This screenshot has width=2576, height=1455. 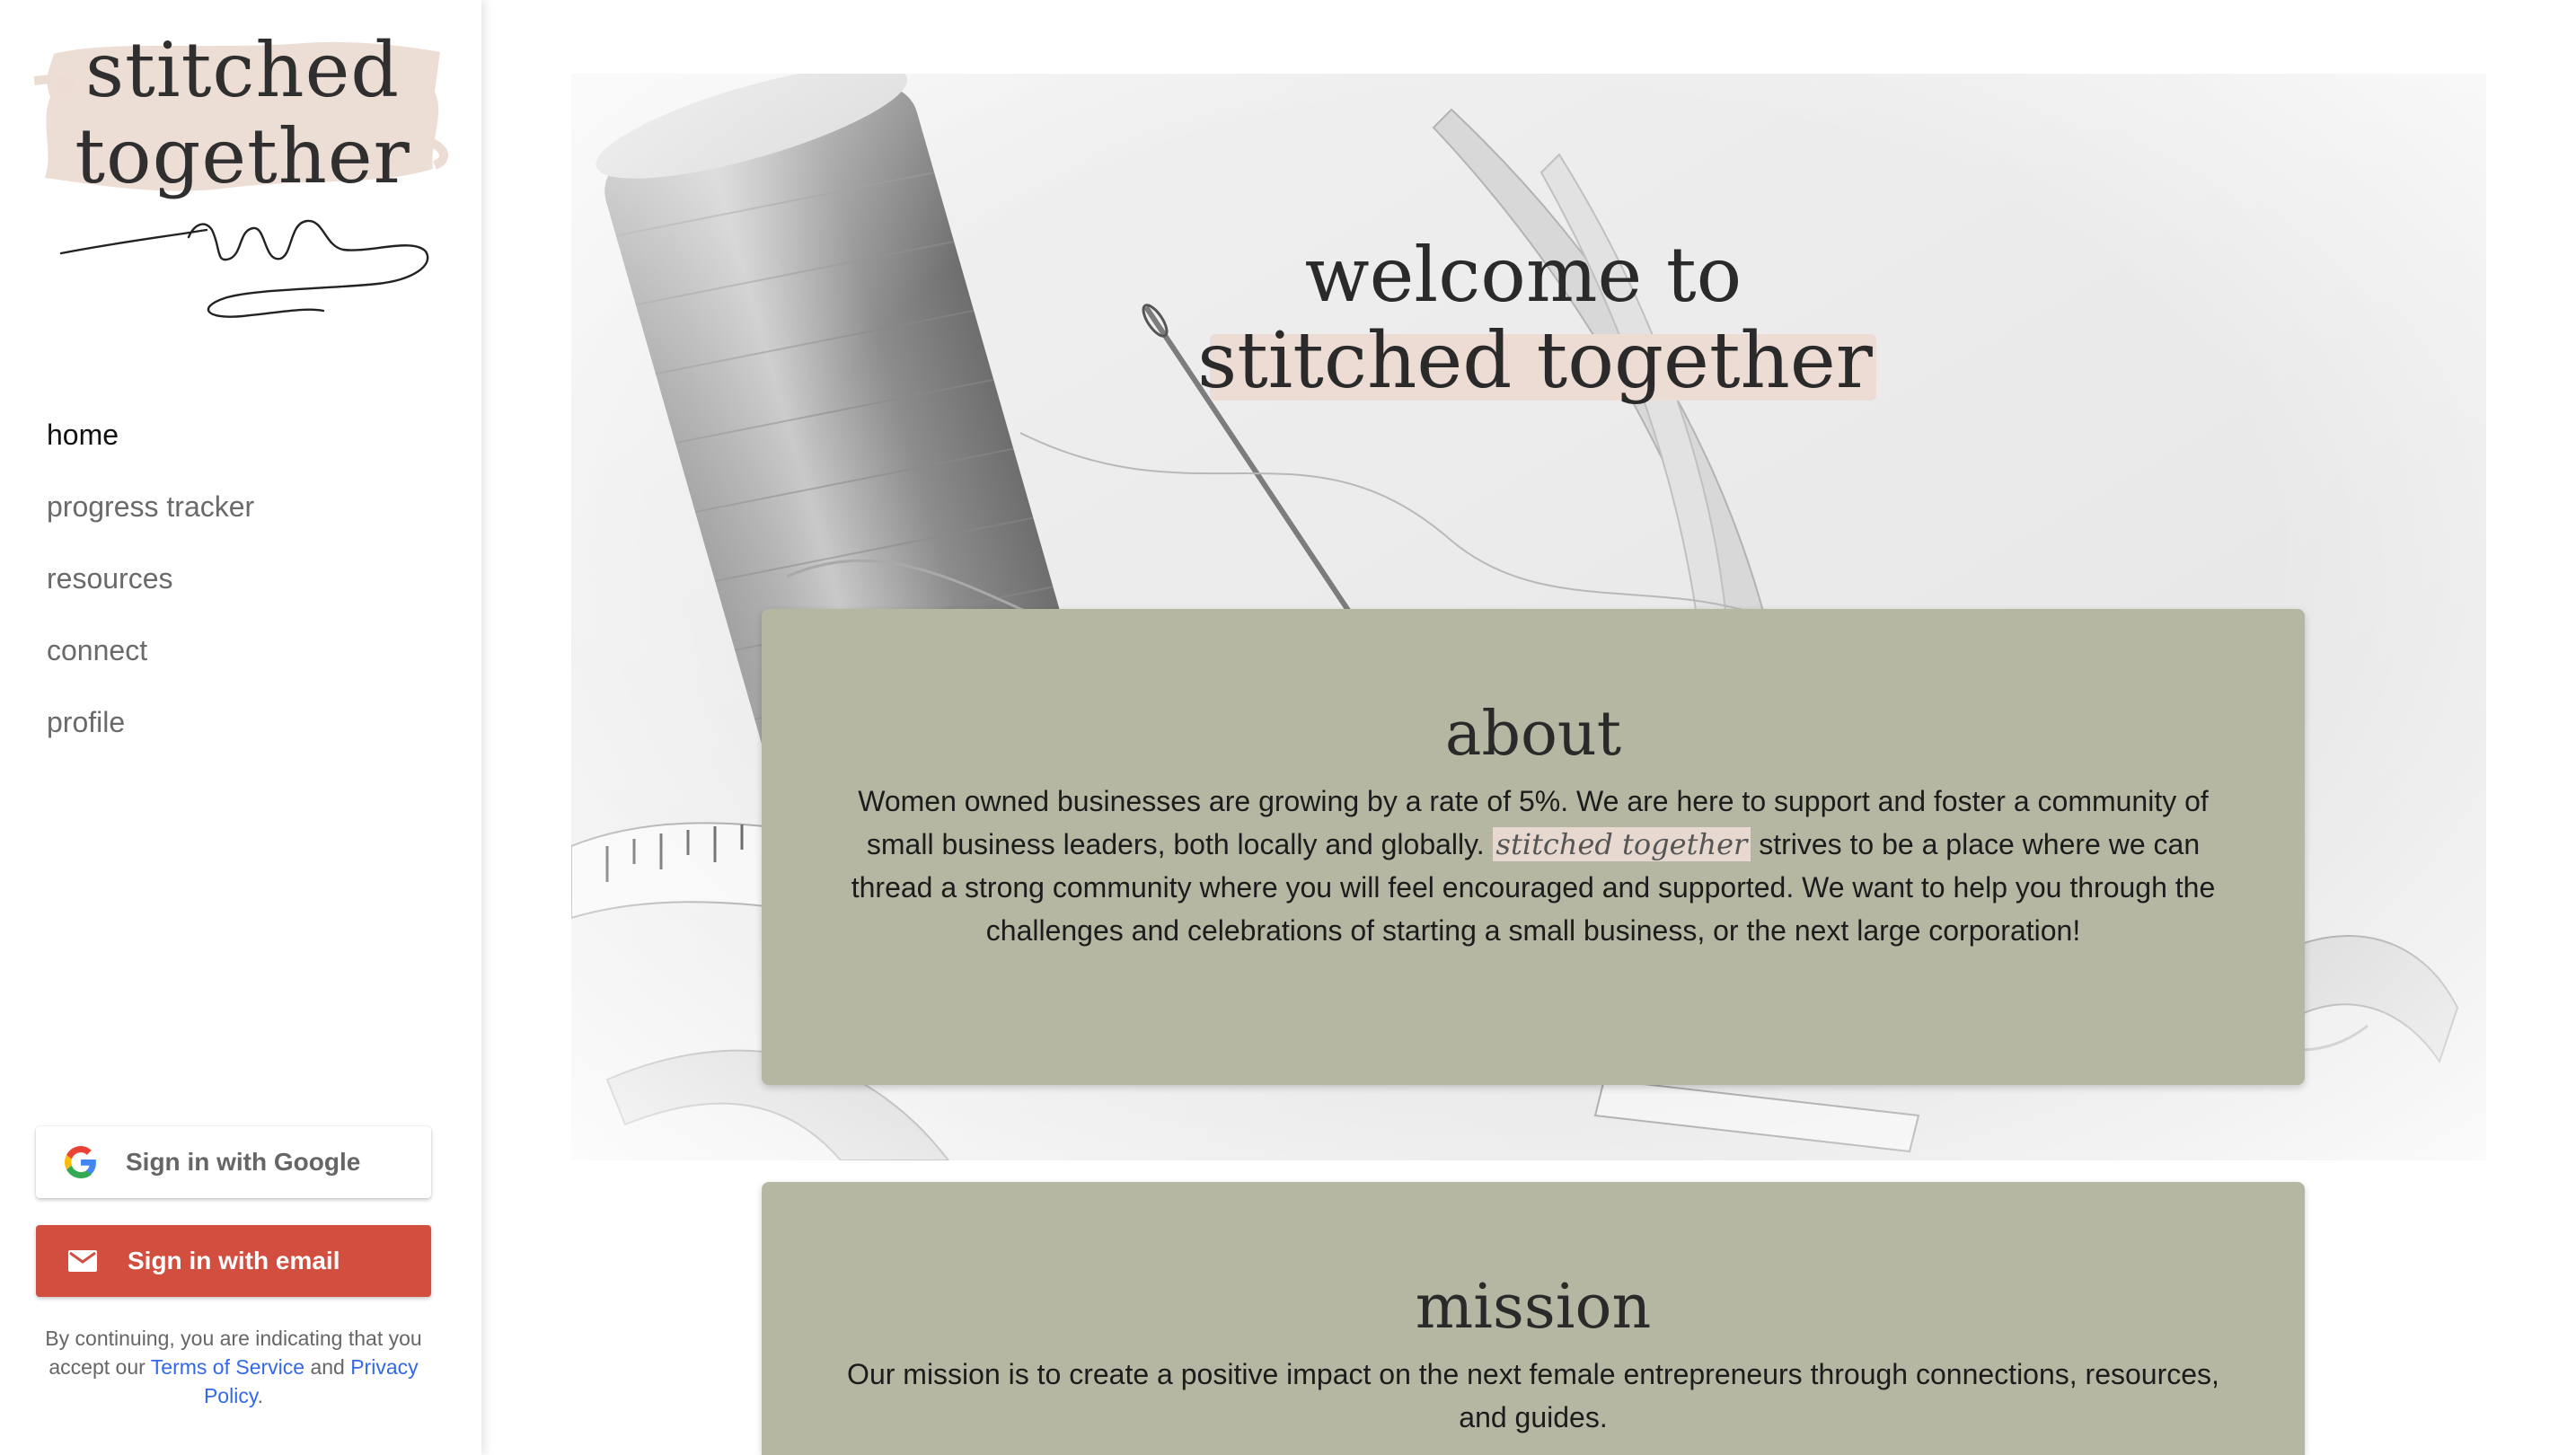 What do you see at coordinates (83, 1261) in the screenshot?
I see `mail-icon` at bounding box center [83, 1261].